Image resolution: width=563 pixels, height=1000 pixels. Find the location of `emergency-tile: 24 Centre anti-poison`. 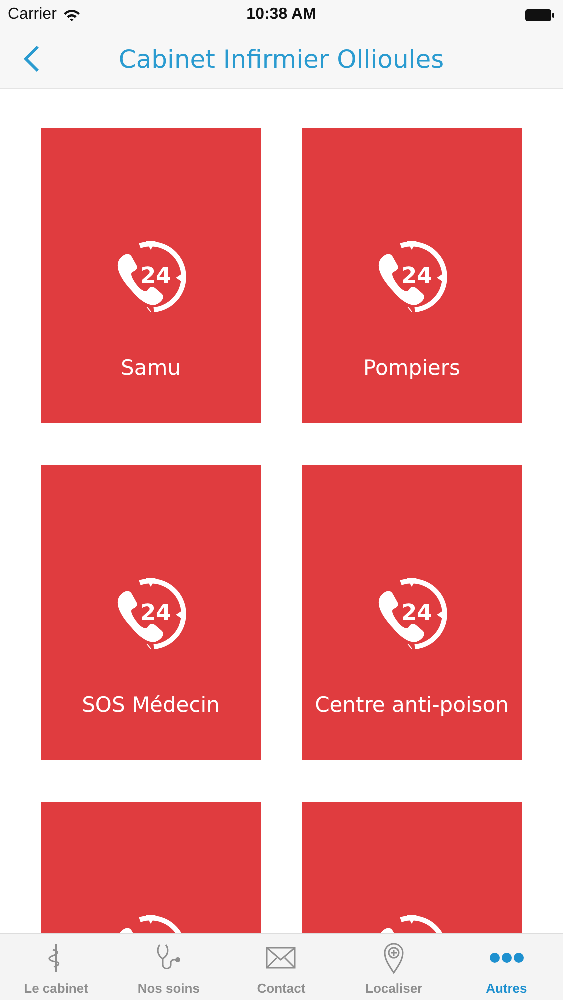

emergency-tile: 24 Centre anti-poison is located at coordinates (412, 612).